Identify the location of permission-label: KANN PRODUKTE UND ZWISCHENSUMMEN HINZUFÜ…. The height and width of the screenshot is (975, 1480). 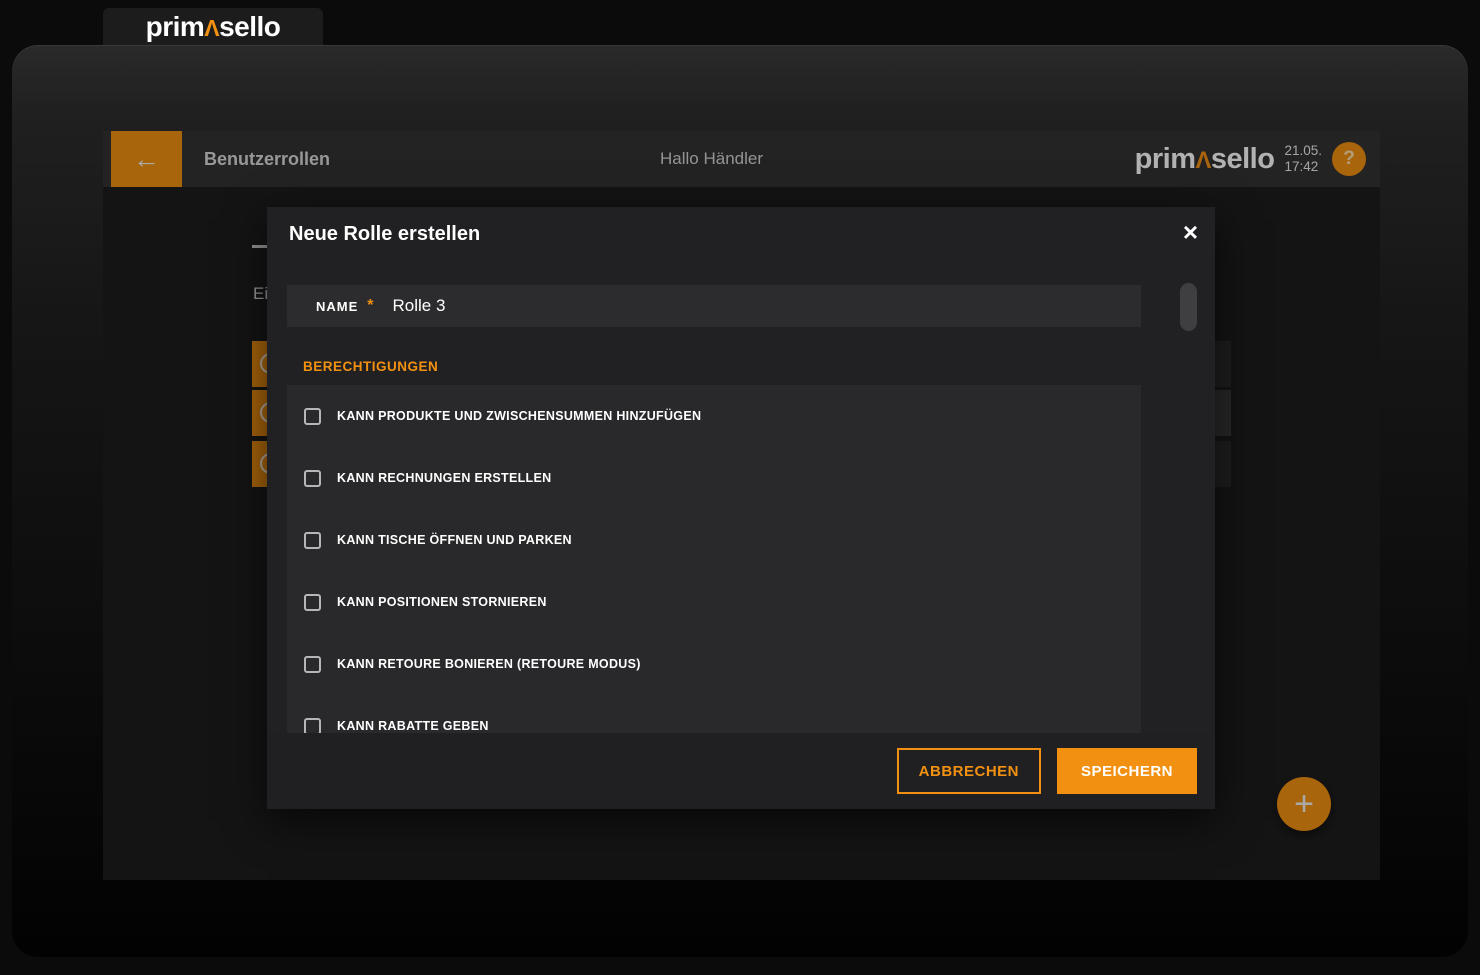
(519, 416).